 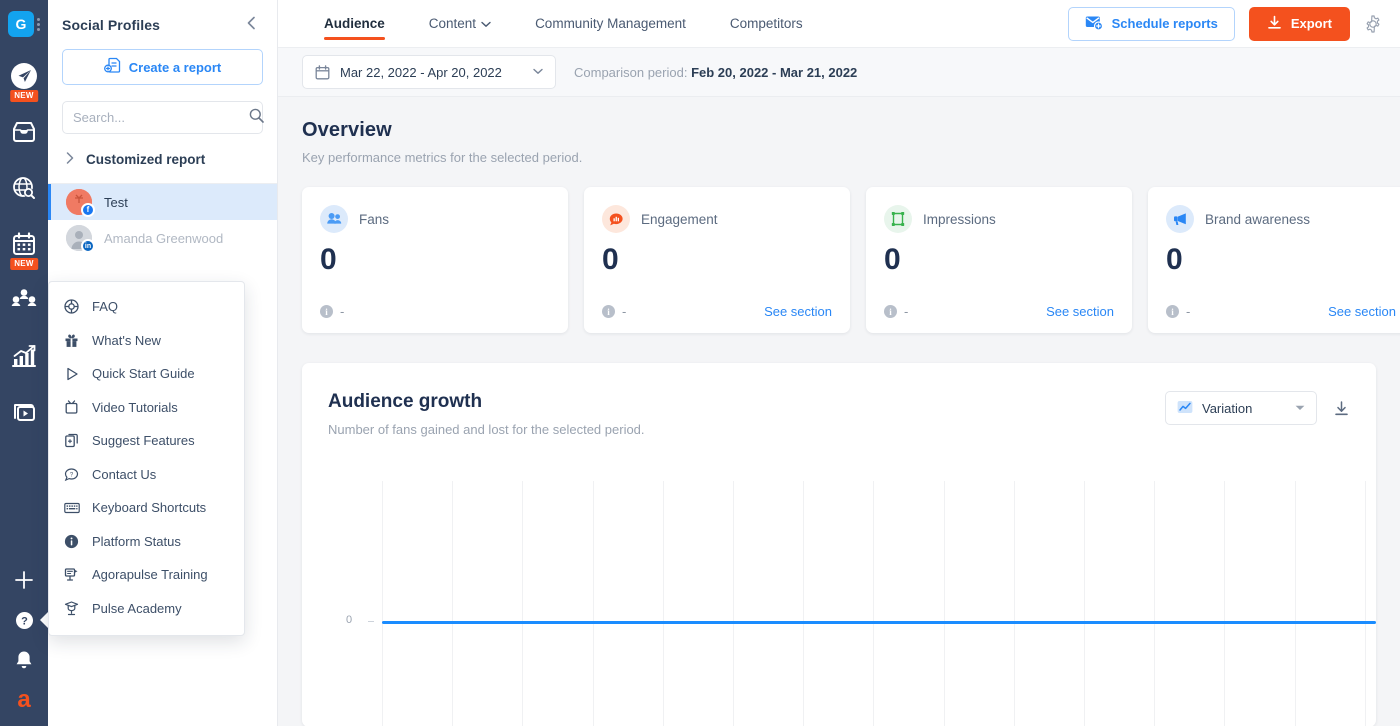 I want to click on help-menu-item-platform-status: Platform Status, so click(x=146, y=542).